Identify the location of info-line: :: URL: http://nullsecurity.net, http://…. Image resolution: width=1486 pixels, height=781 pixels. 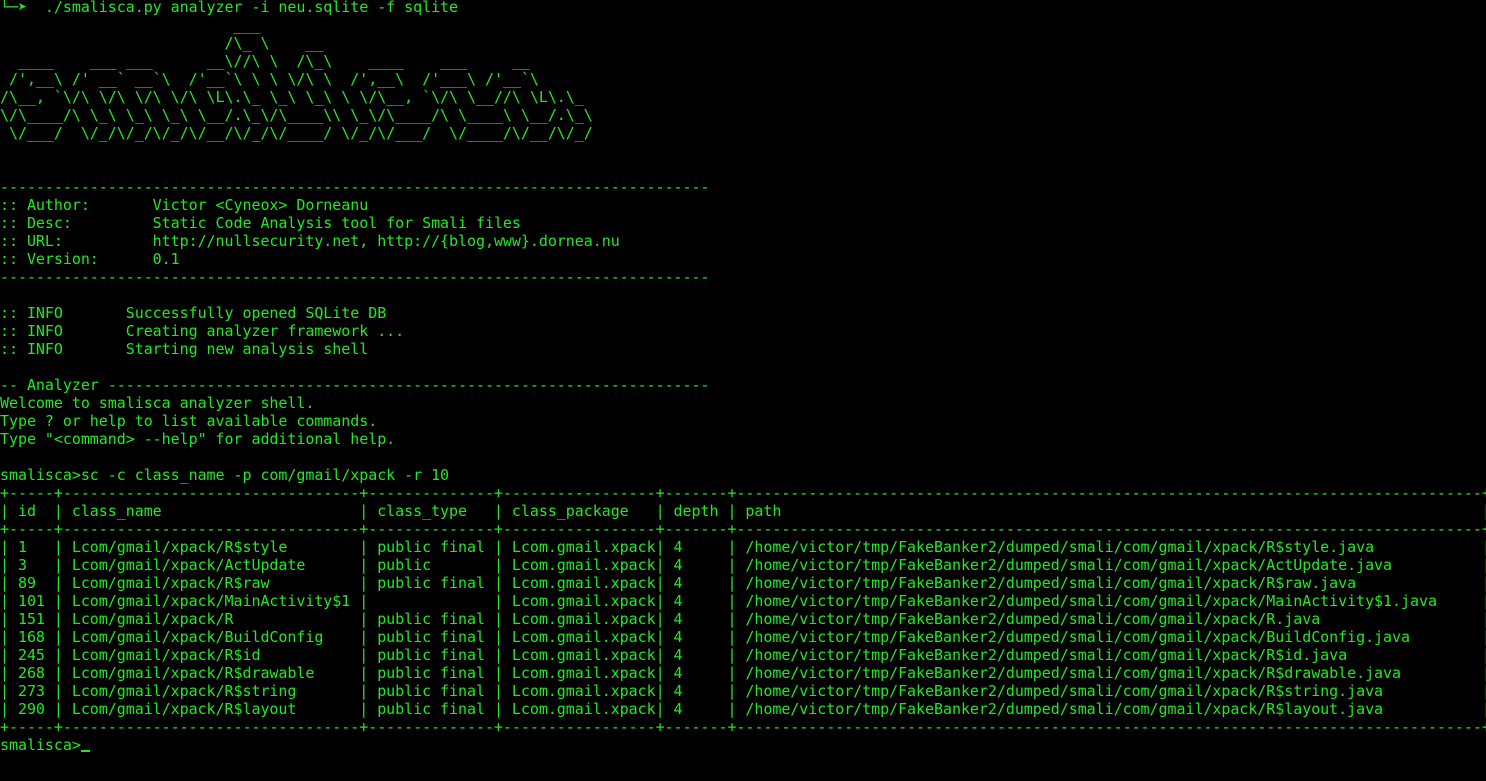
(310, 241).